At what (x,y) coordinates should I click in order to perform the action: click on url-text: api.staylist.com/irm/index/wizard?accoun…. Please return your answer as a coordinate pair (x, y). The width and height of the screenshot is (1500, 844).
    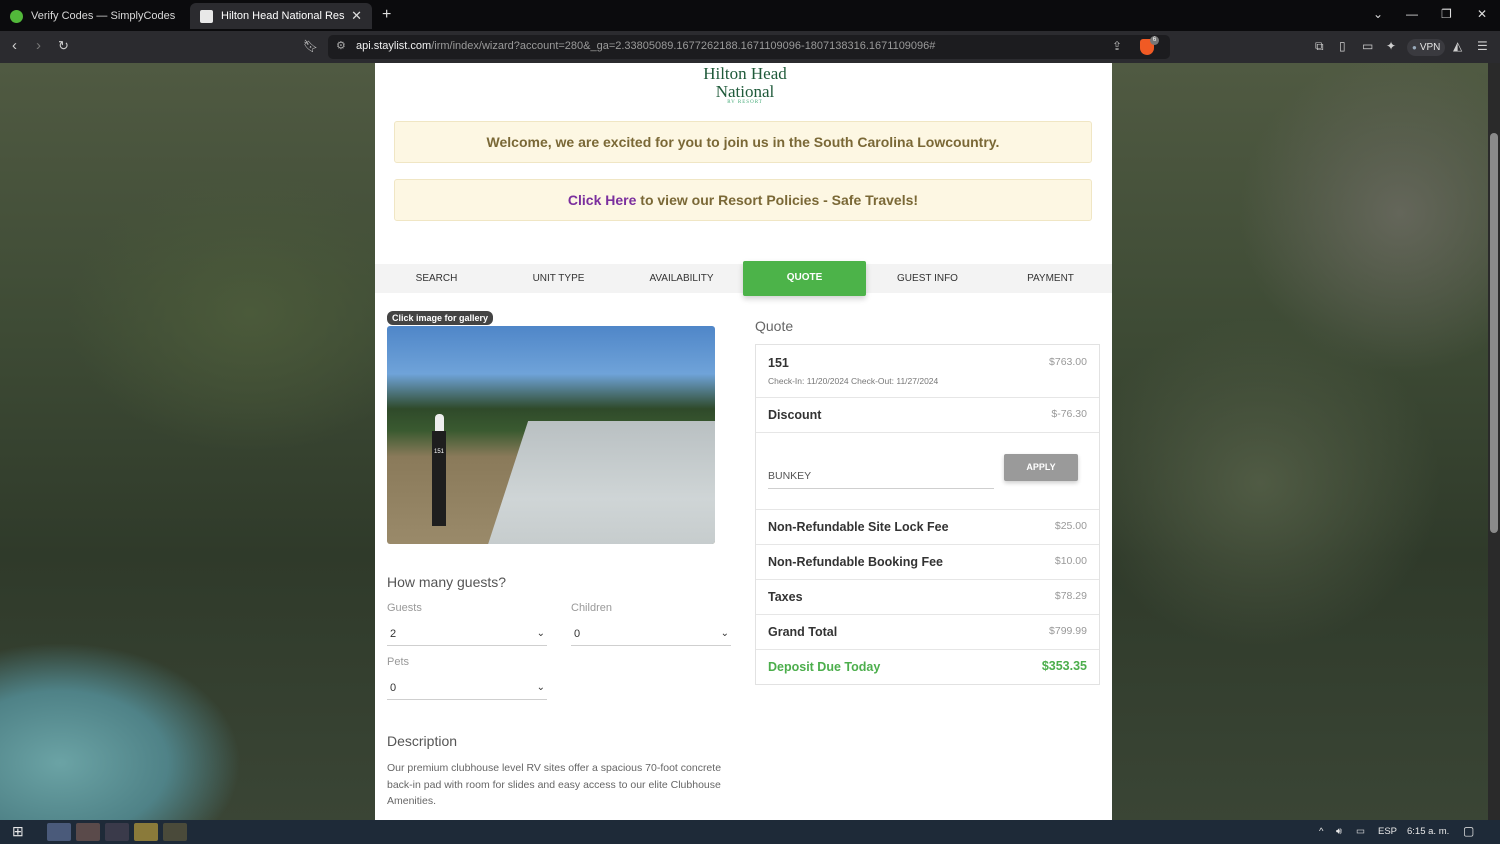
    Looking at the image, I should click on (646, 46).